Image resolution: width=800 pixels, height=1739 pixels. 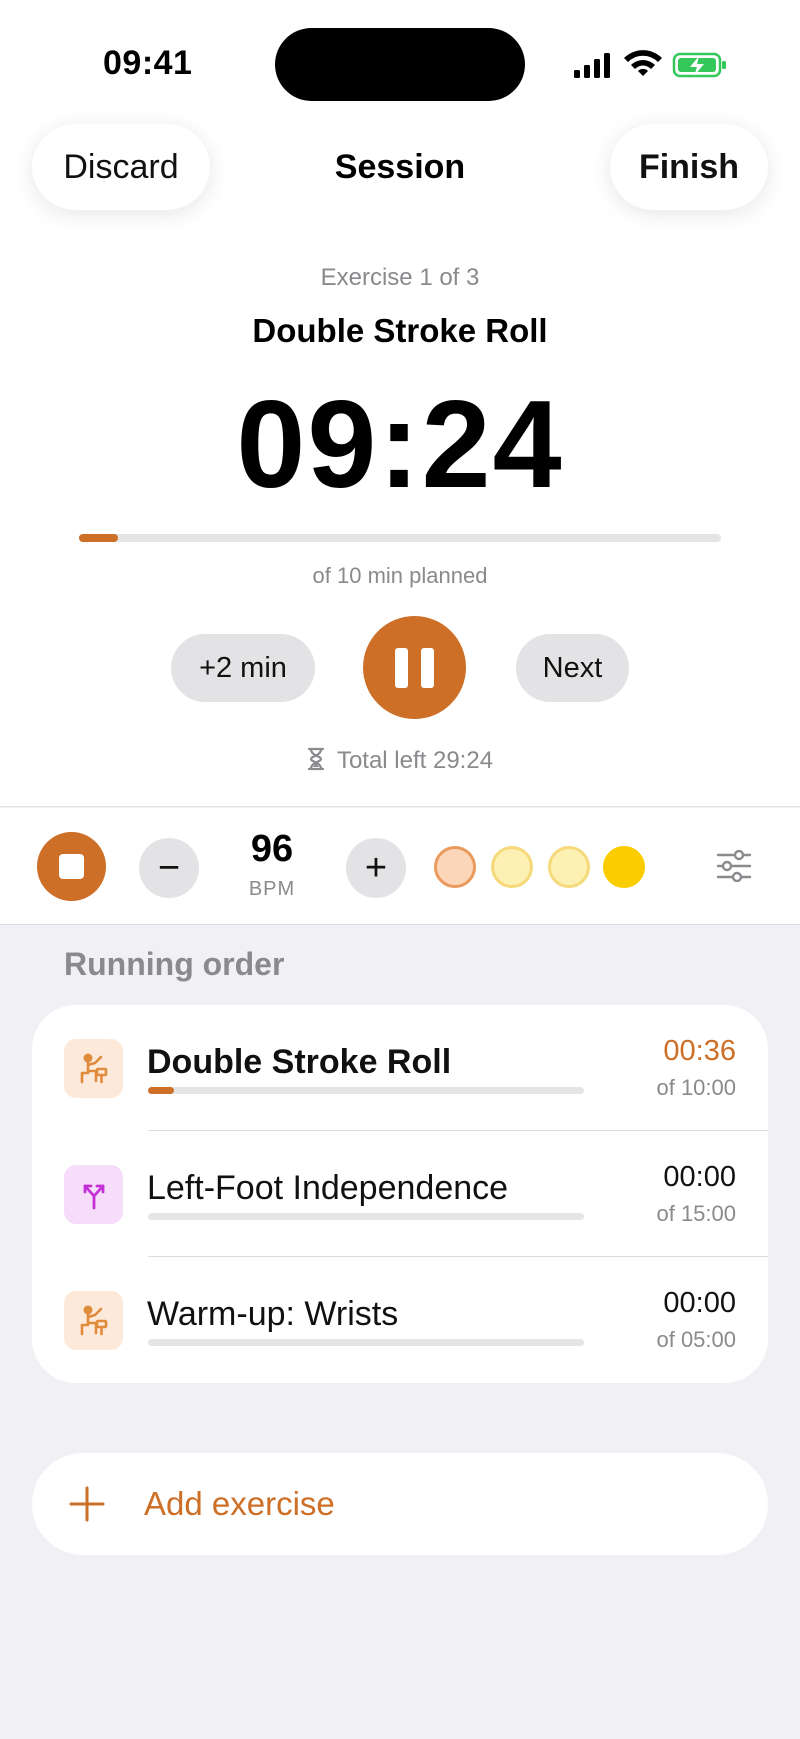 I want to click on exercise-name: Double Stroke Roll, so click(x=299, y=1062).